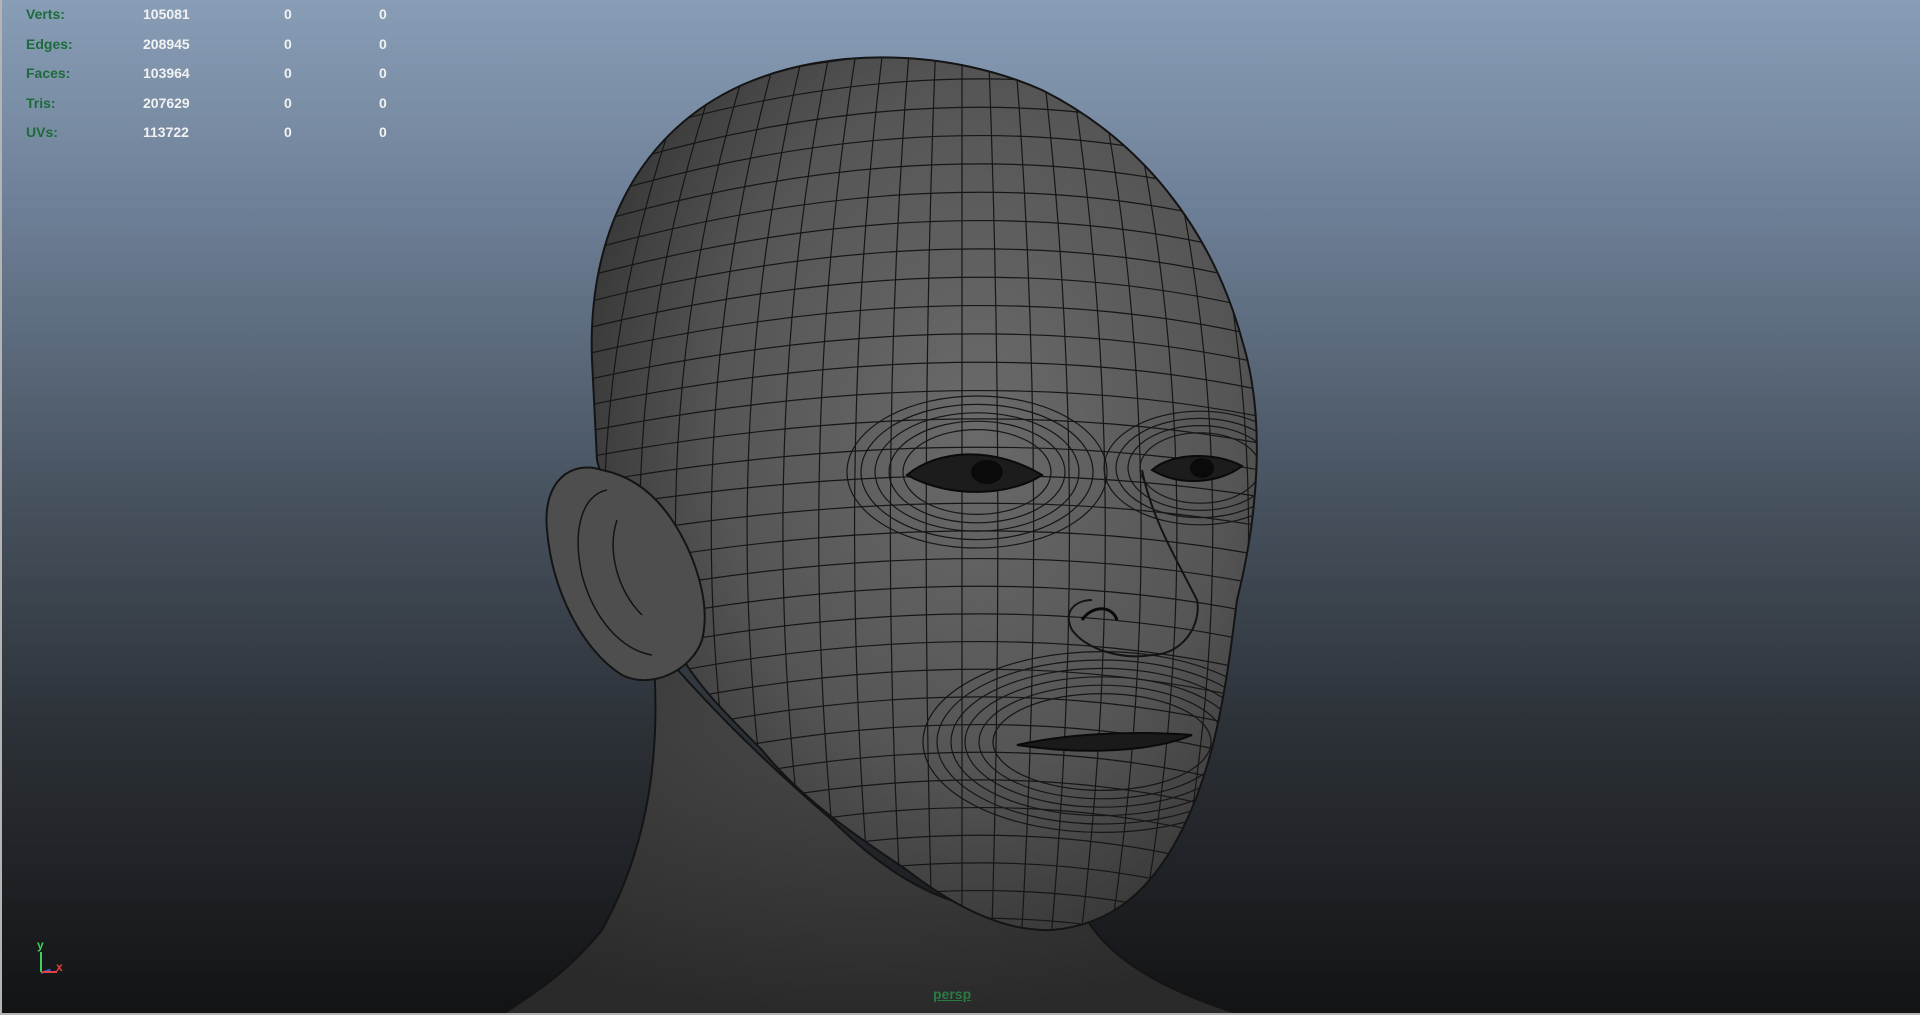 The width and height of the screenshot is (1920, 1015). What do you see at coordinates (41, 962) in the screenshot?
I see `axis-y-line` at bounding box center [41, 962].